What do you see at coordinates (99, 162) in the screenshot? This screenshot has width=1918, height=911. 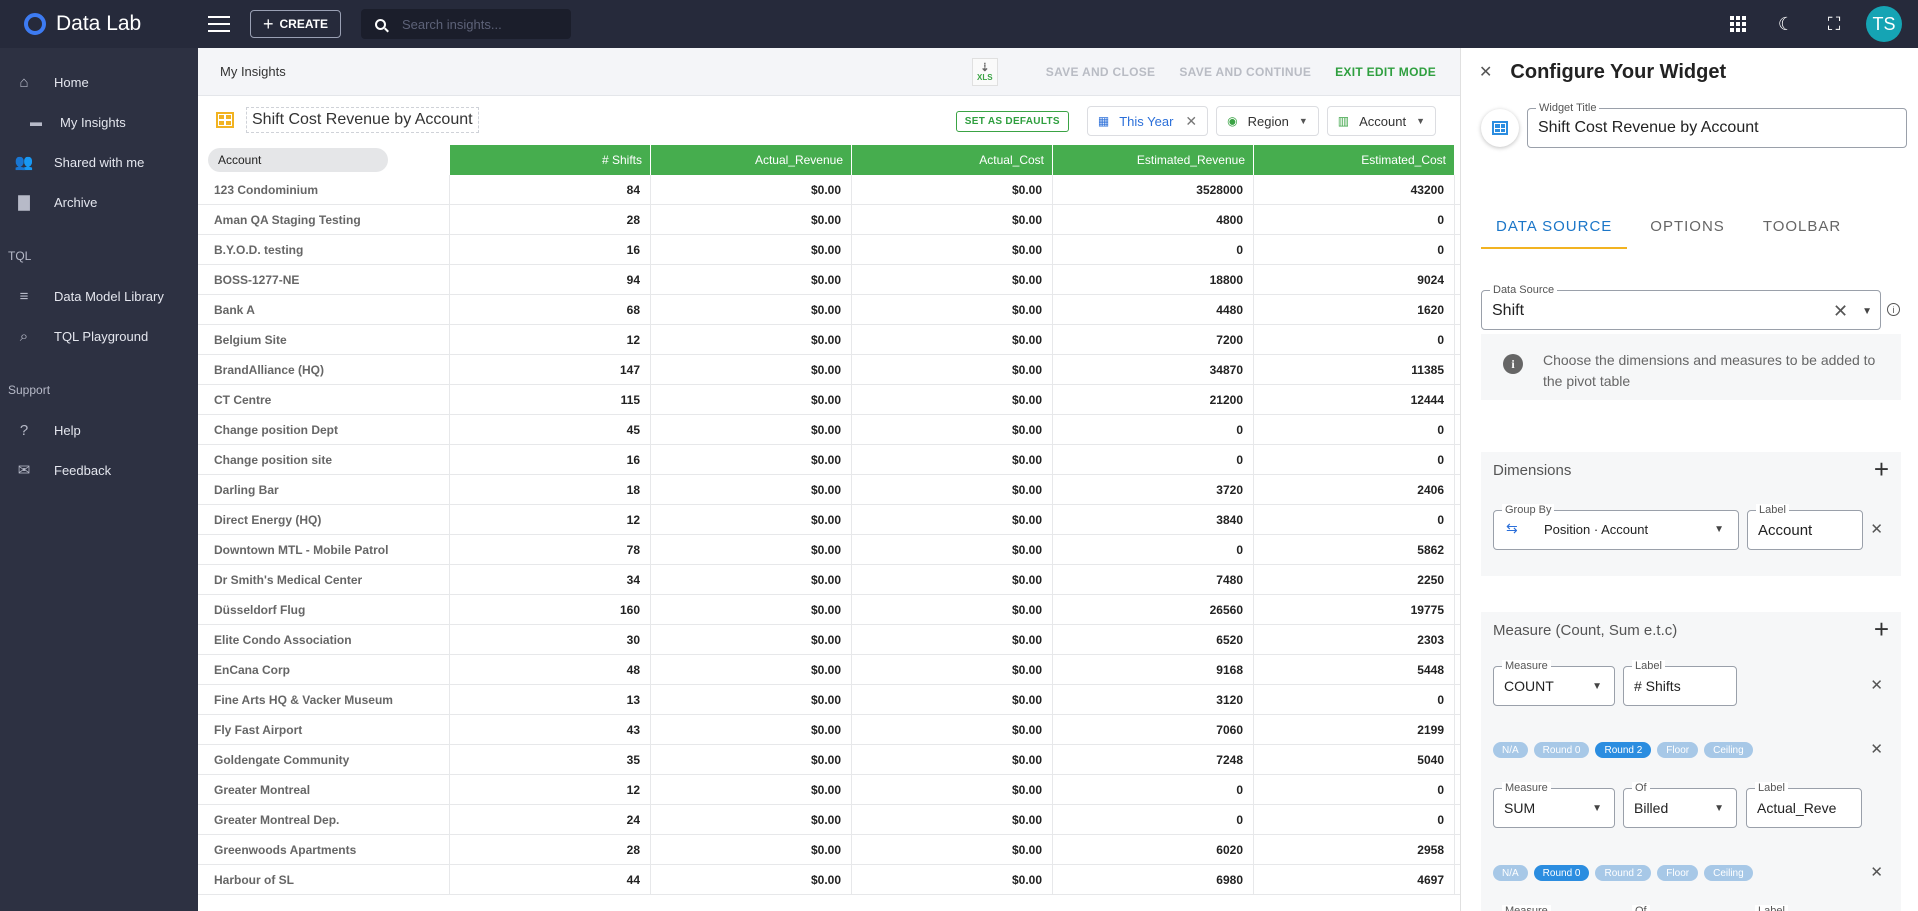 I see `sidebar-item-shared: 👥 Shared with me` at bounding box center [99, 162].